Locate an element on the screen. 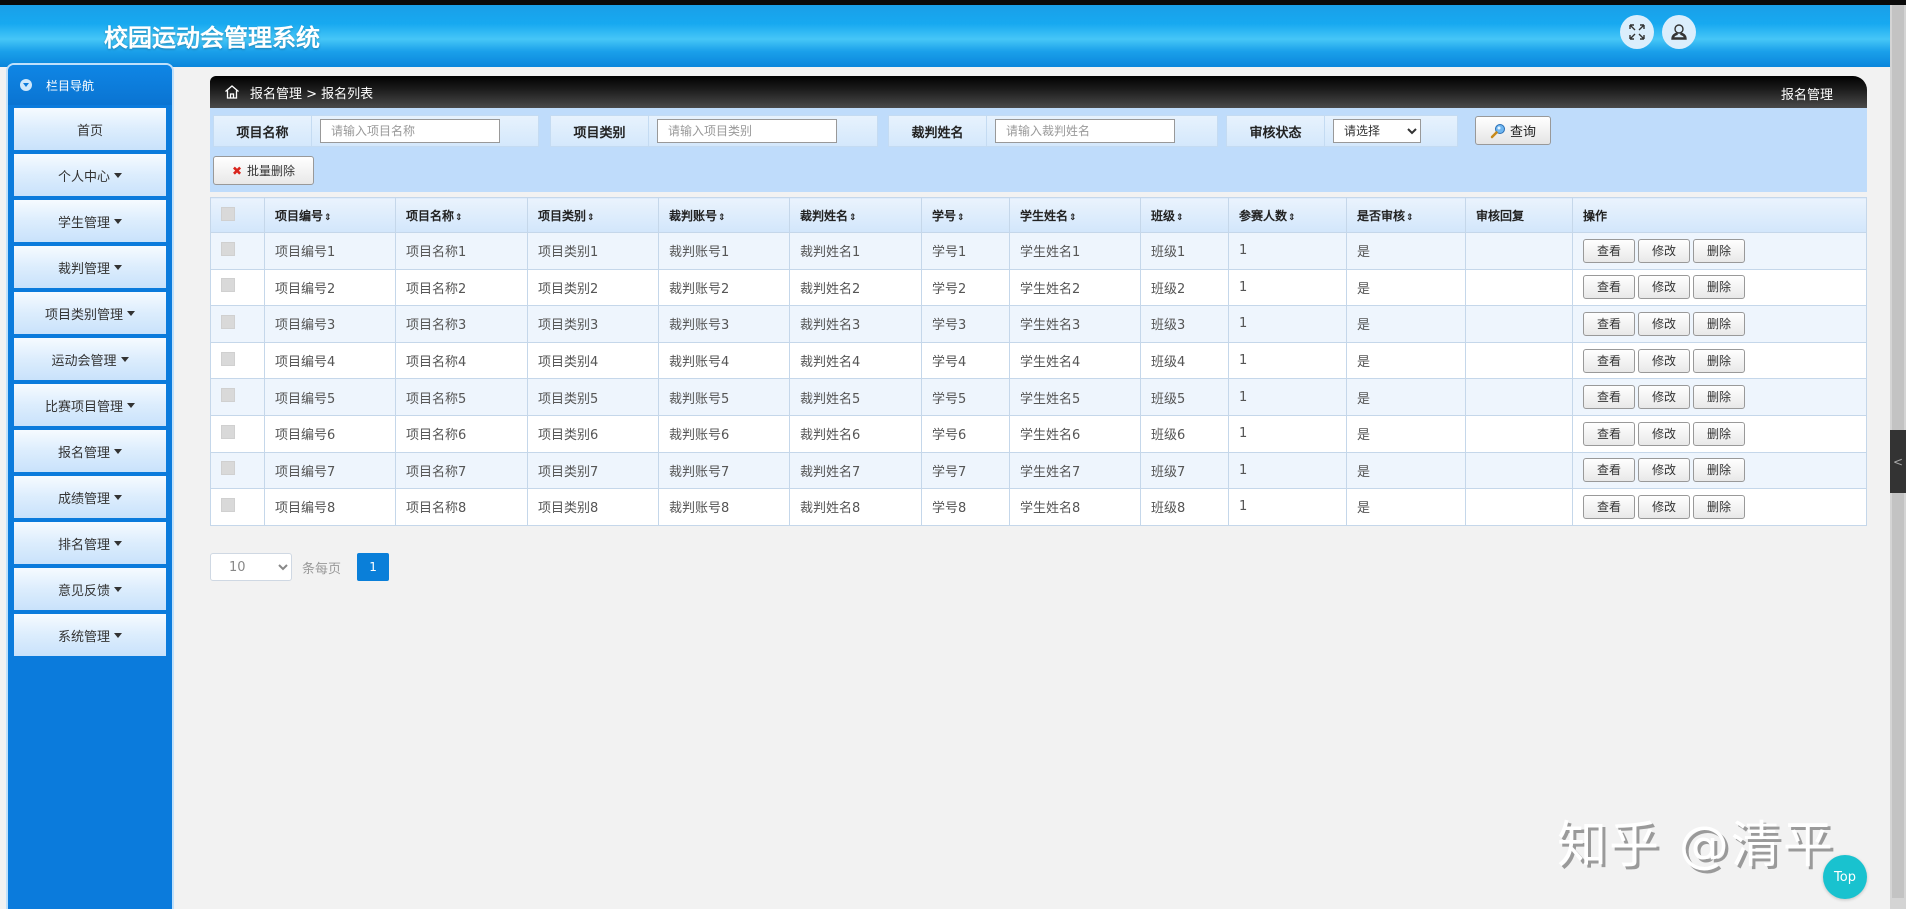  sidebar-item-event-management: 比赛项目管理 is located at coordinates (90, 405).